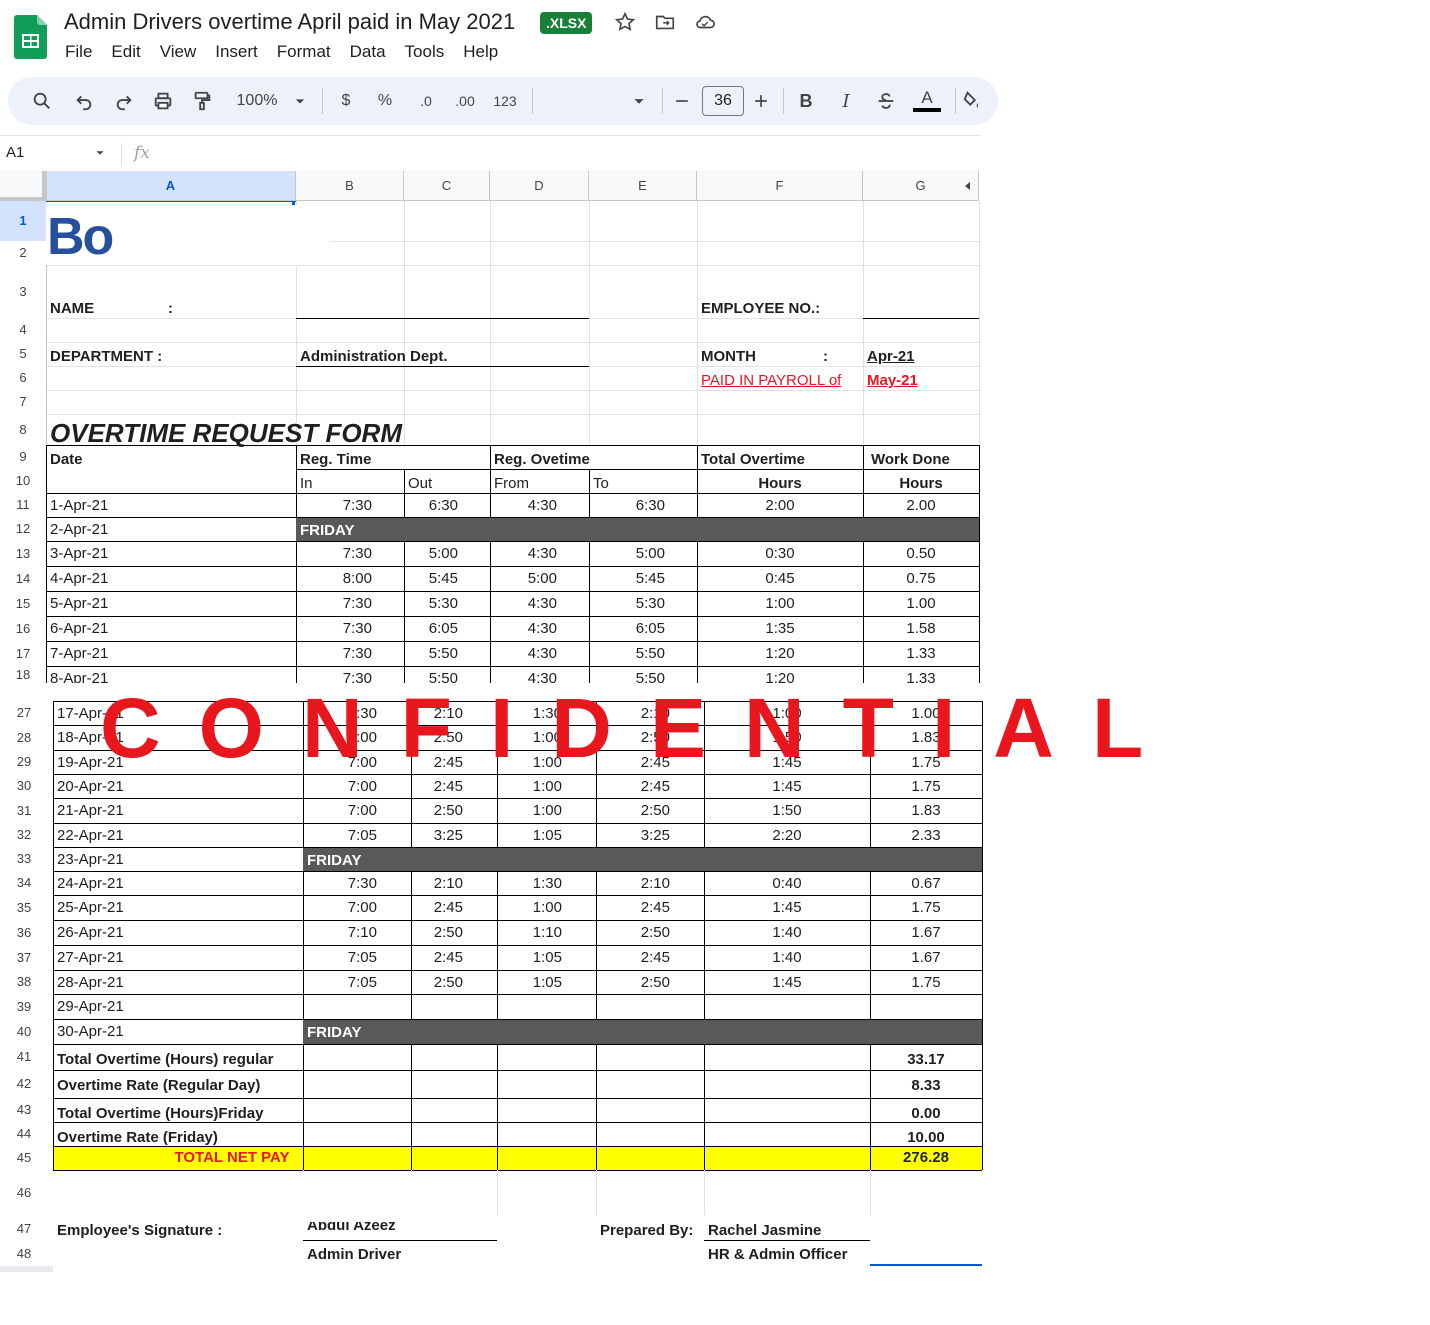 The height and width of the screenshot is (1325, 1430). What do you see at coordinates (595, 101) in the screenshot?
I see `font-family-select` at bounding box center [595, 101].